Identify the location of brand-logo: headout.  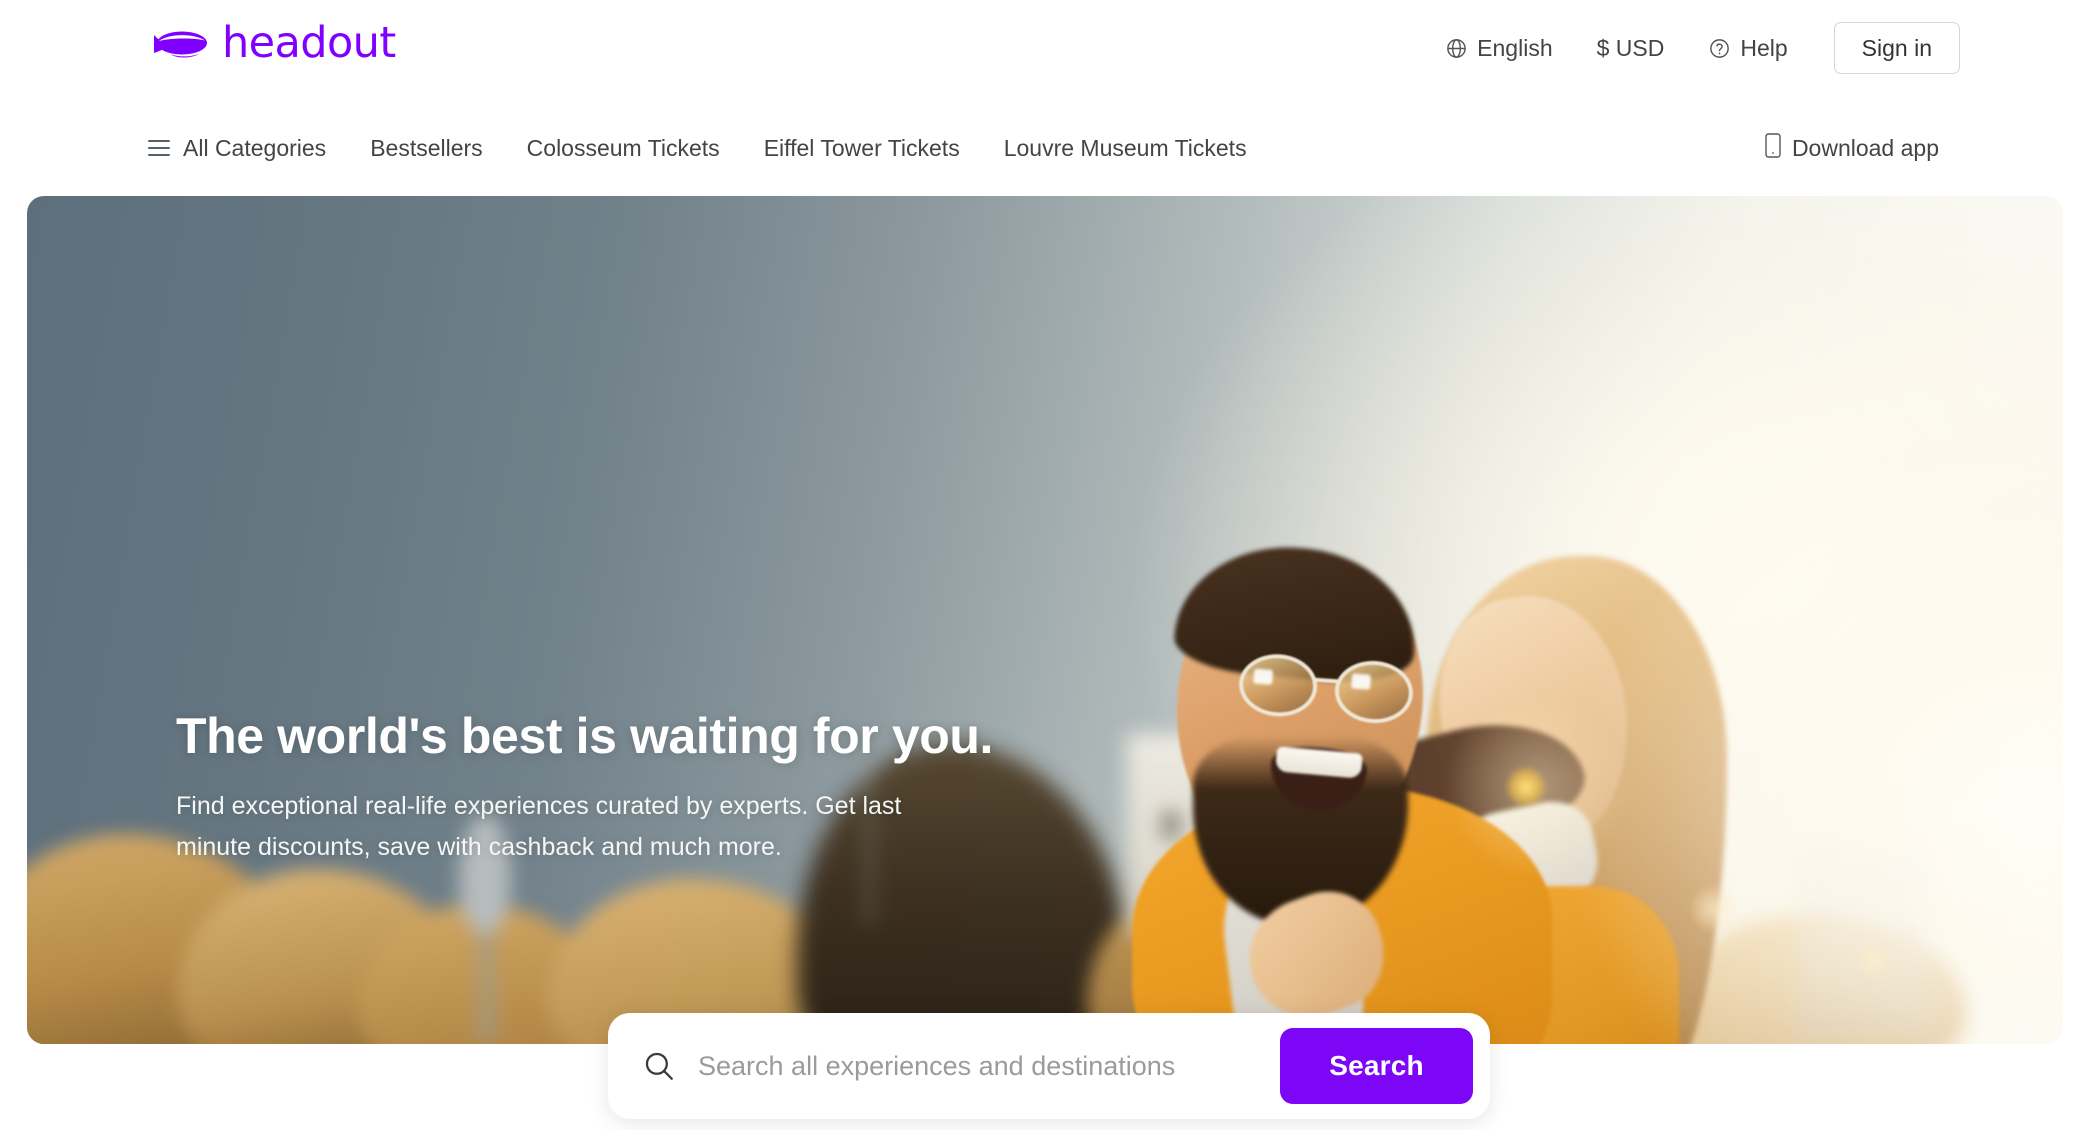
(272, 43).